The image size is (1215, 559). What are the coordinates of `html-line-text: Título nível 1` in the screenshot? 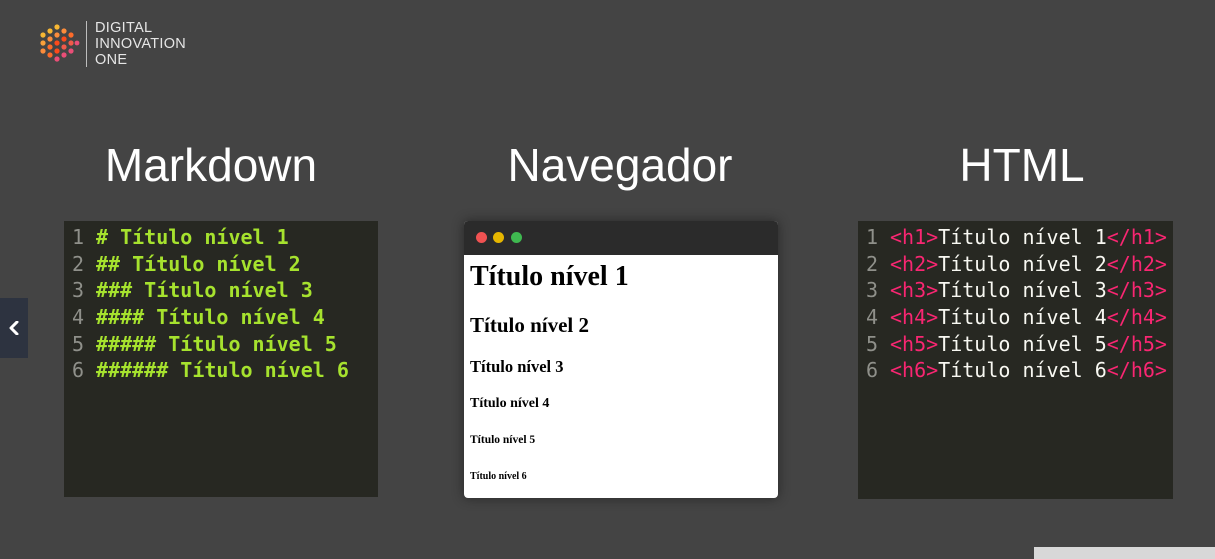 It's located at (1022, 237).